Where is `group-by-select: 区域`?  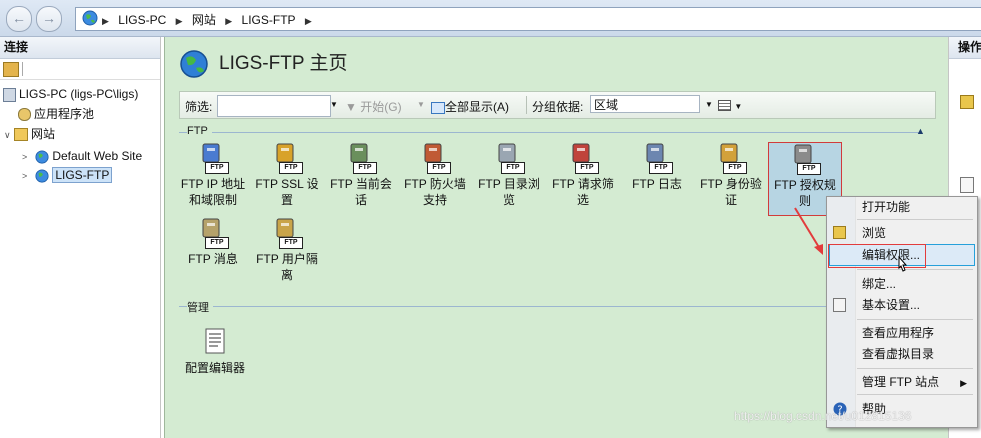
group-by-select: 区域 is located at coordinates (645, 104).